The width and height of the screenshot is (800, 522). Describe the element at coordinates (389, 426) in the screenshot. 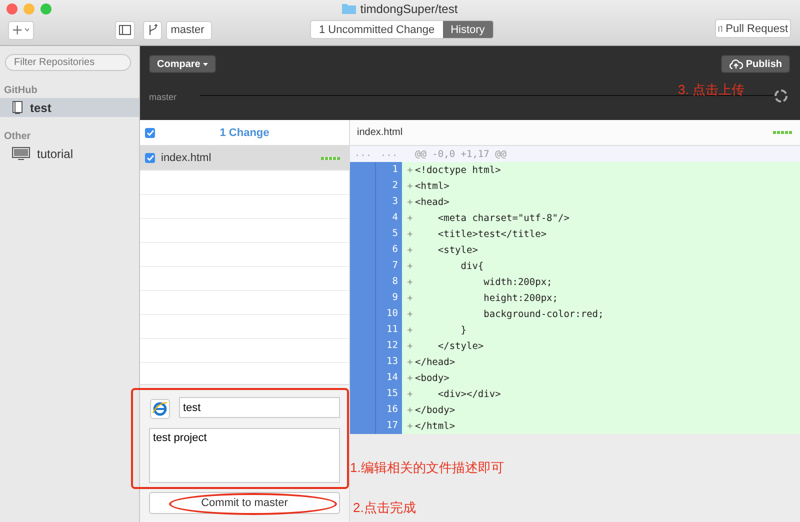

I see `line-number: 17` at that location.